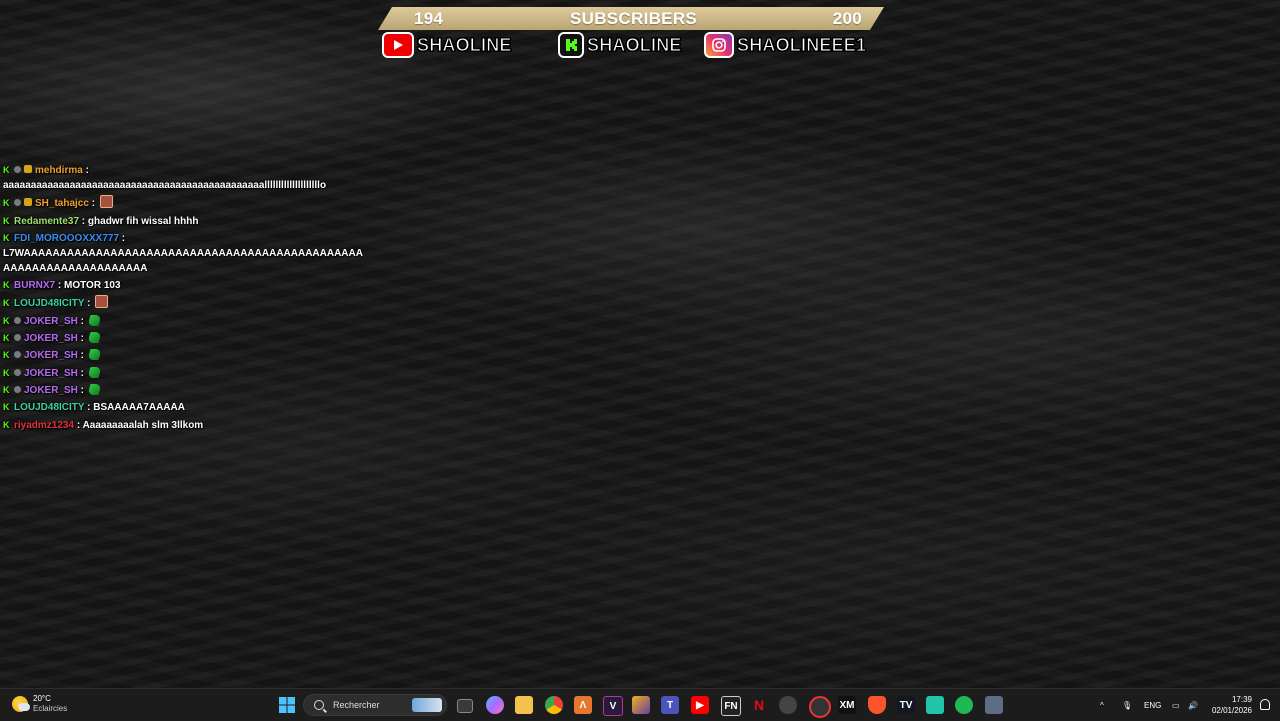 This screenshot has height=721, width=1280. What do you see at coordinates (906, 705) in the screenshot?
I see `tradingview-icon: TV` at bounding box center [906, 705].